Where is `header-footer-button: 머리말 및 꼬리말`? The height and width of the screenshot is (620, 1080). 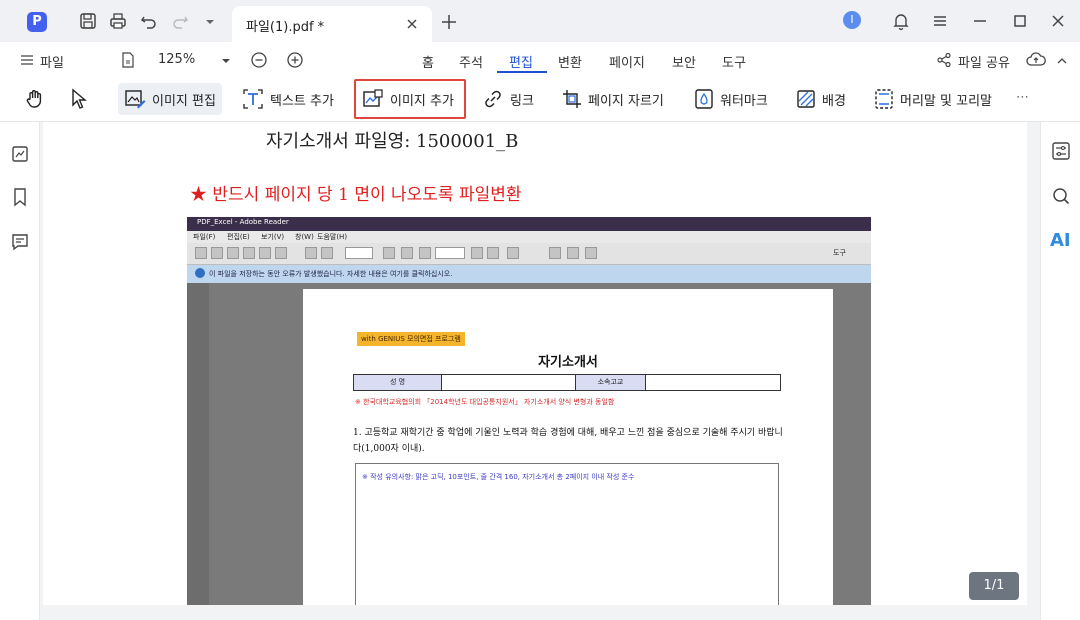
header-footer-button: 머리말 및 꼬리말 is located at coordinates (933, 99).